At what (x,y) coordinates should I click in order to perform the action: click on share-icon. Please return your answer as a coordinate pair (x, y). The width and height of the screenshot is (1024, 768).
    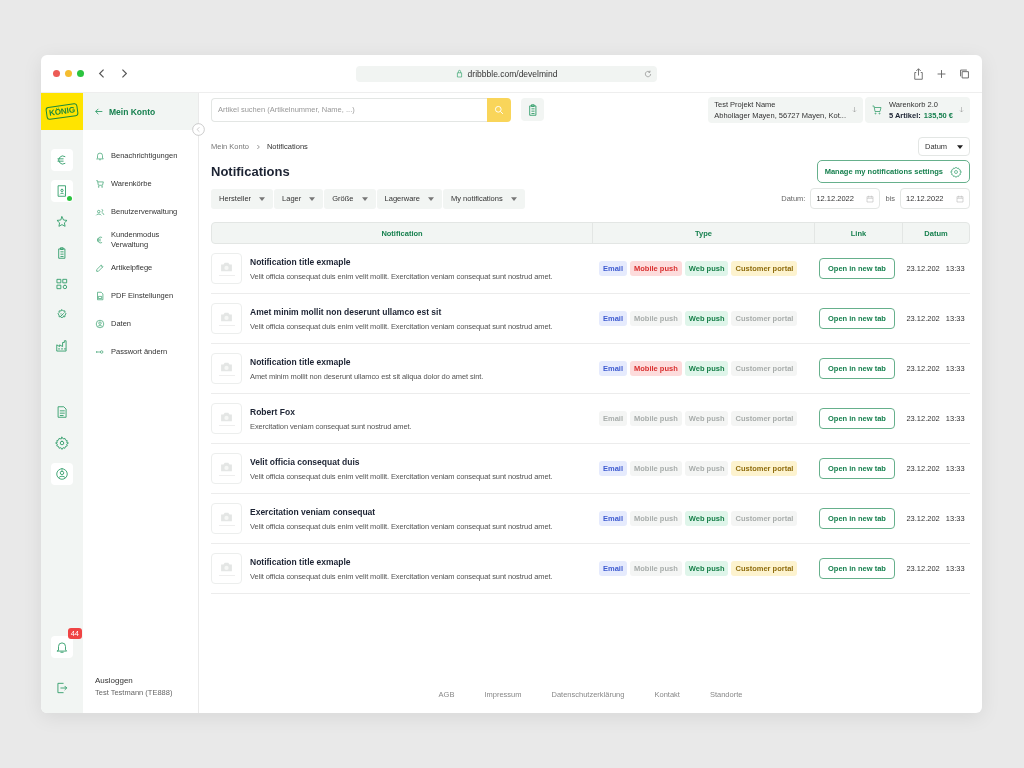
    Looking at the image, I should click on (918, 73).